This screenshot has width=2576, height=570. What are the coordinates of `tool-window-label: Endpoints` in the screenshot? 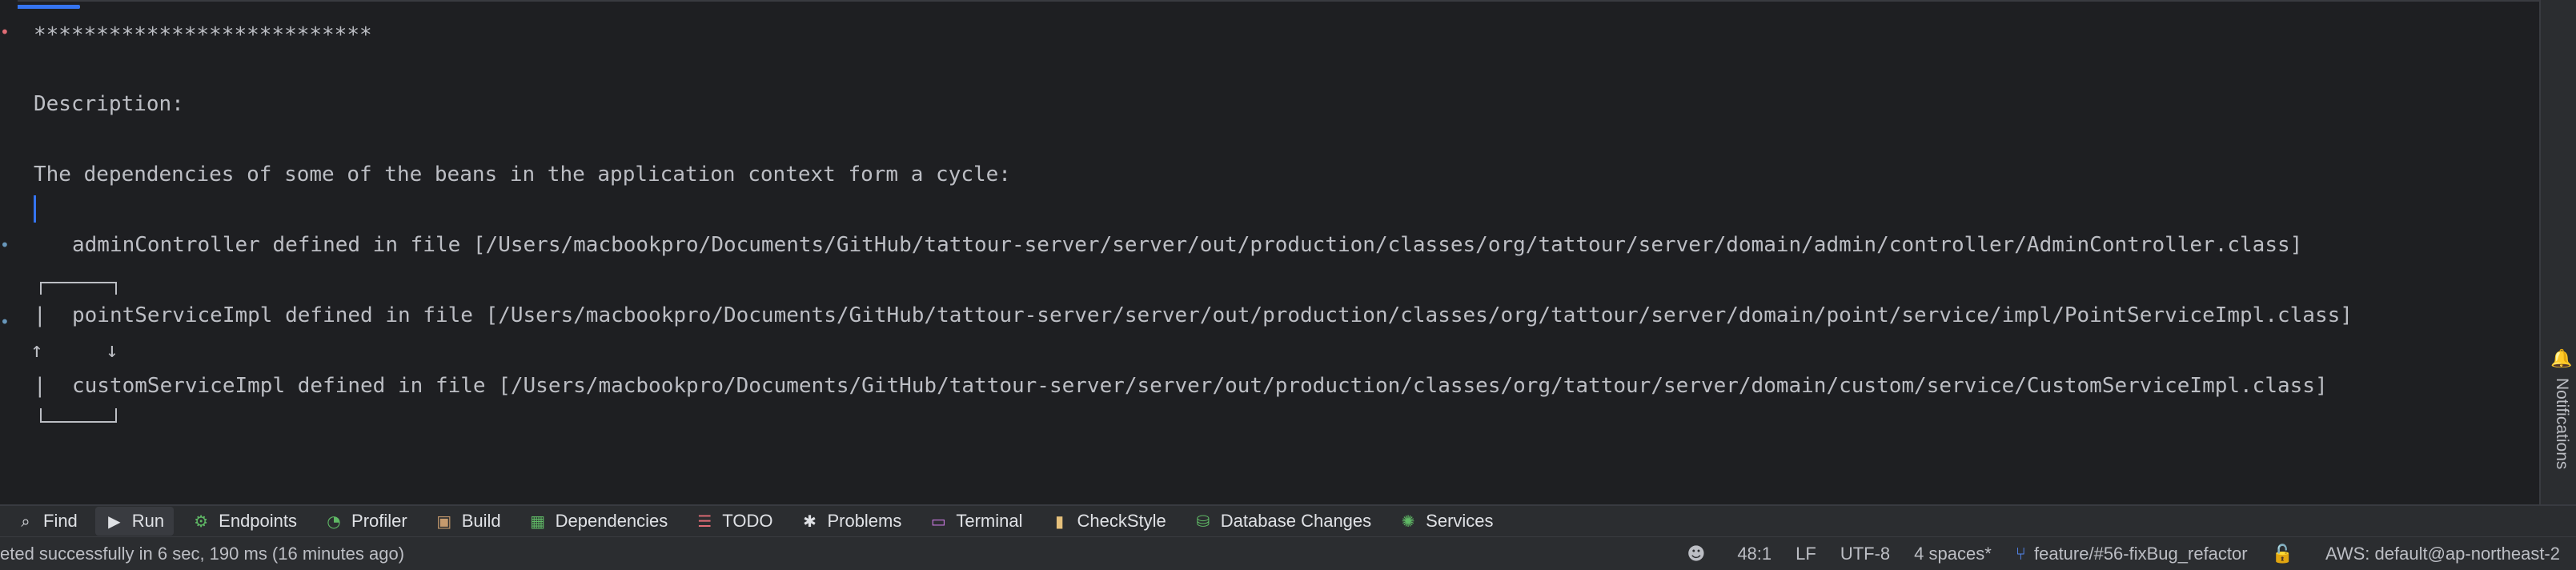 It's located at (258, 521).